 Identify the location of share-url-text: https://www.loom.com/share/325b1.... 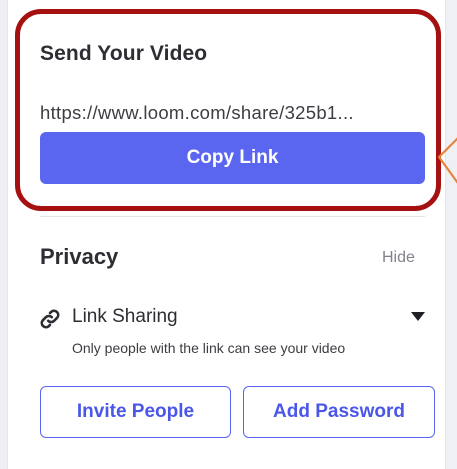
(197, 112).